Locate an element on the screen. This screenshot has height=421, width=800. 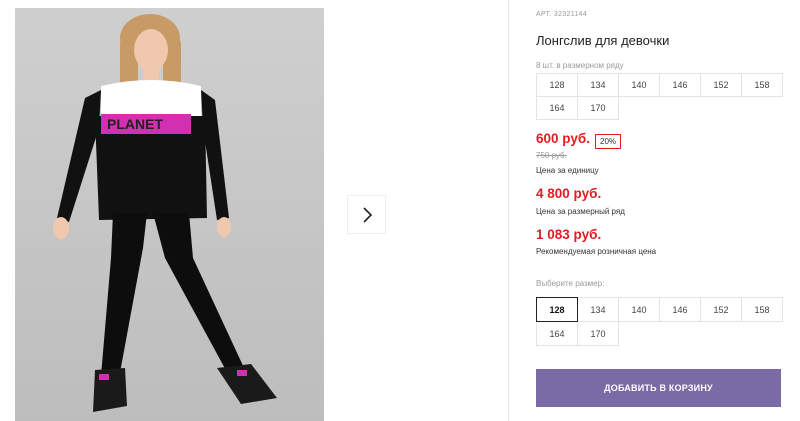
size-row-cell: 164 is located at coordinates (557, 108).